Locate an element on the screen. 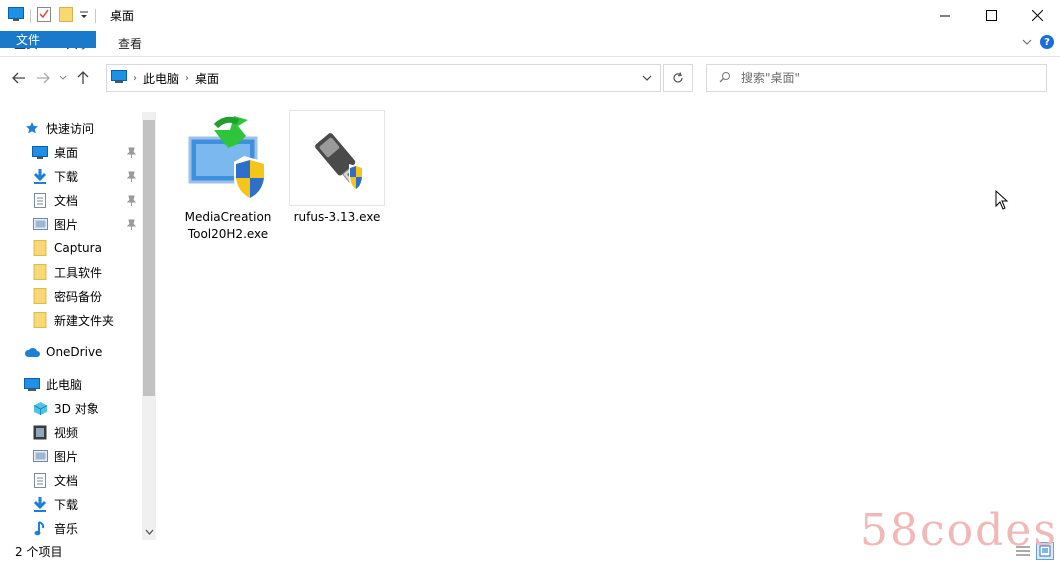  sidebar-item-label: 此电脑 is located at coordinates (64, 384).